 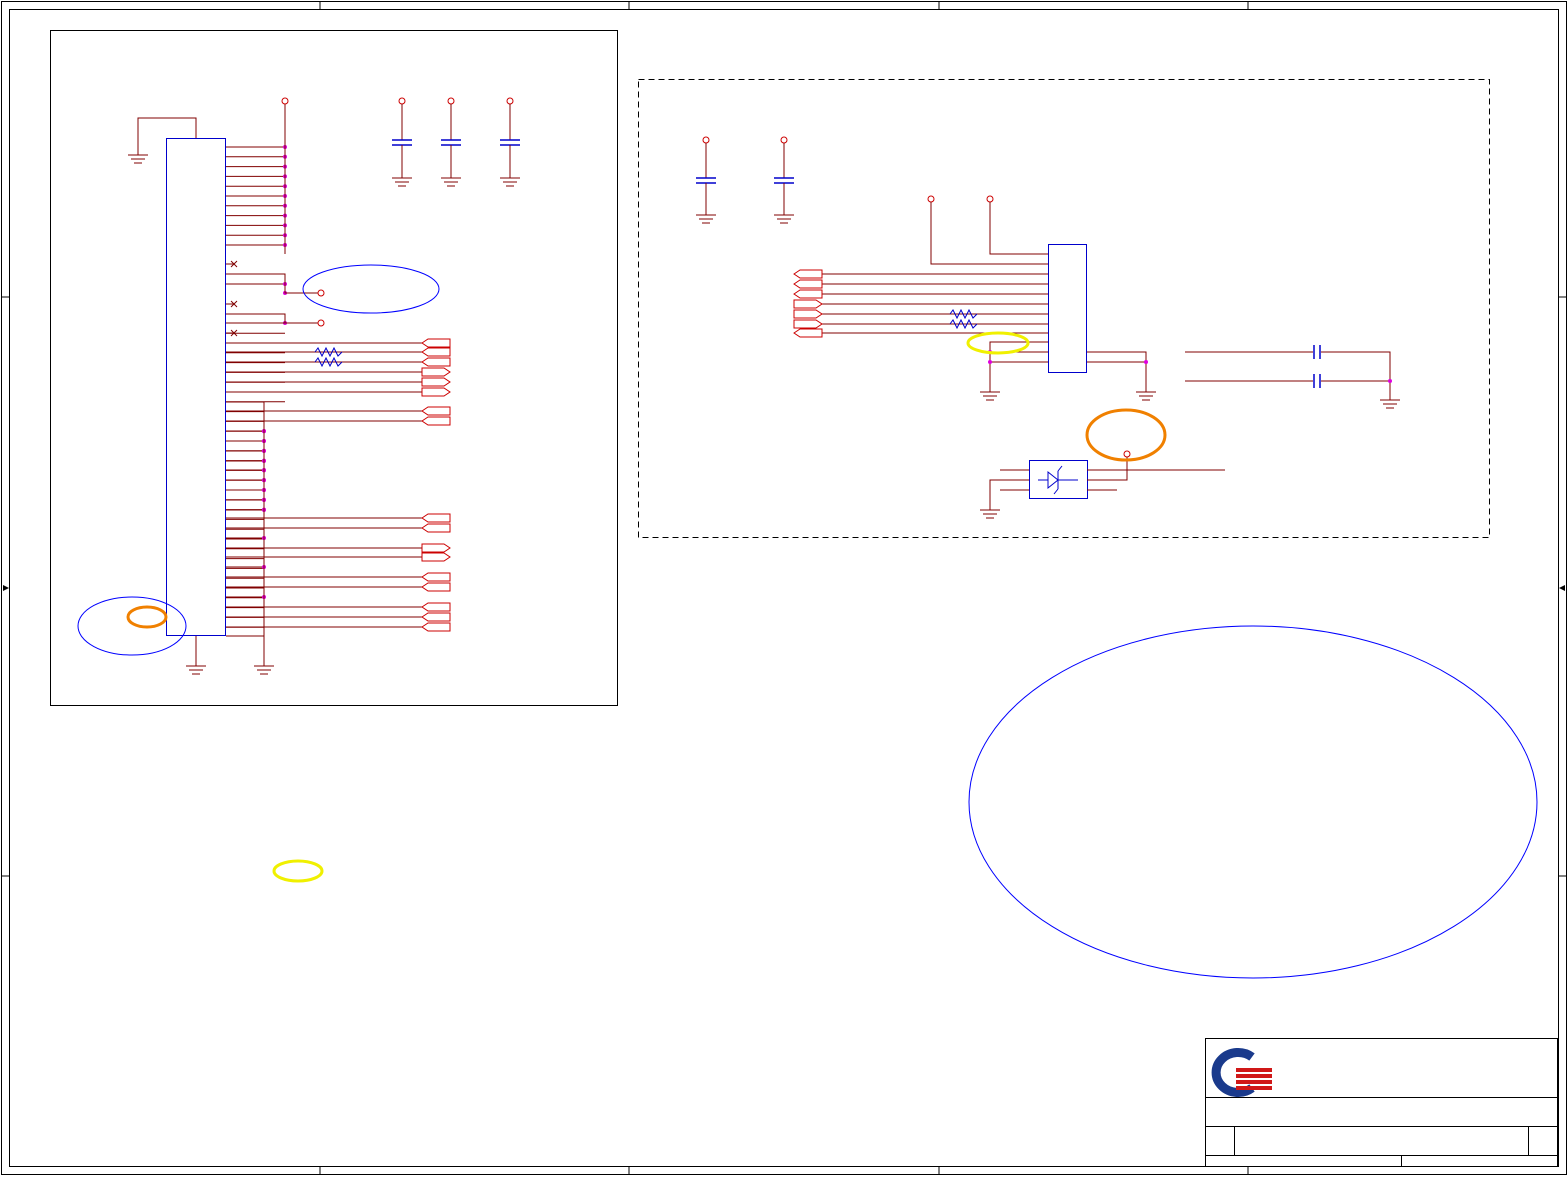 What do you see at coordinates (1009, 494) in the screenshot?
I see `tvs-ground-wire` at bounding box center [1009, 494].